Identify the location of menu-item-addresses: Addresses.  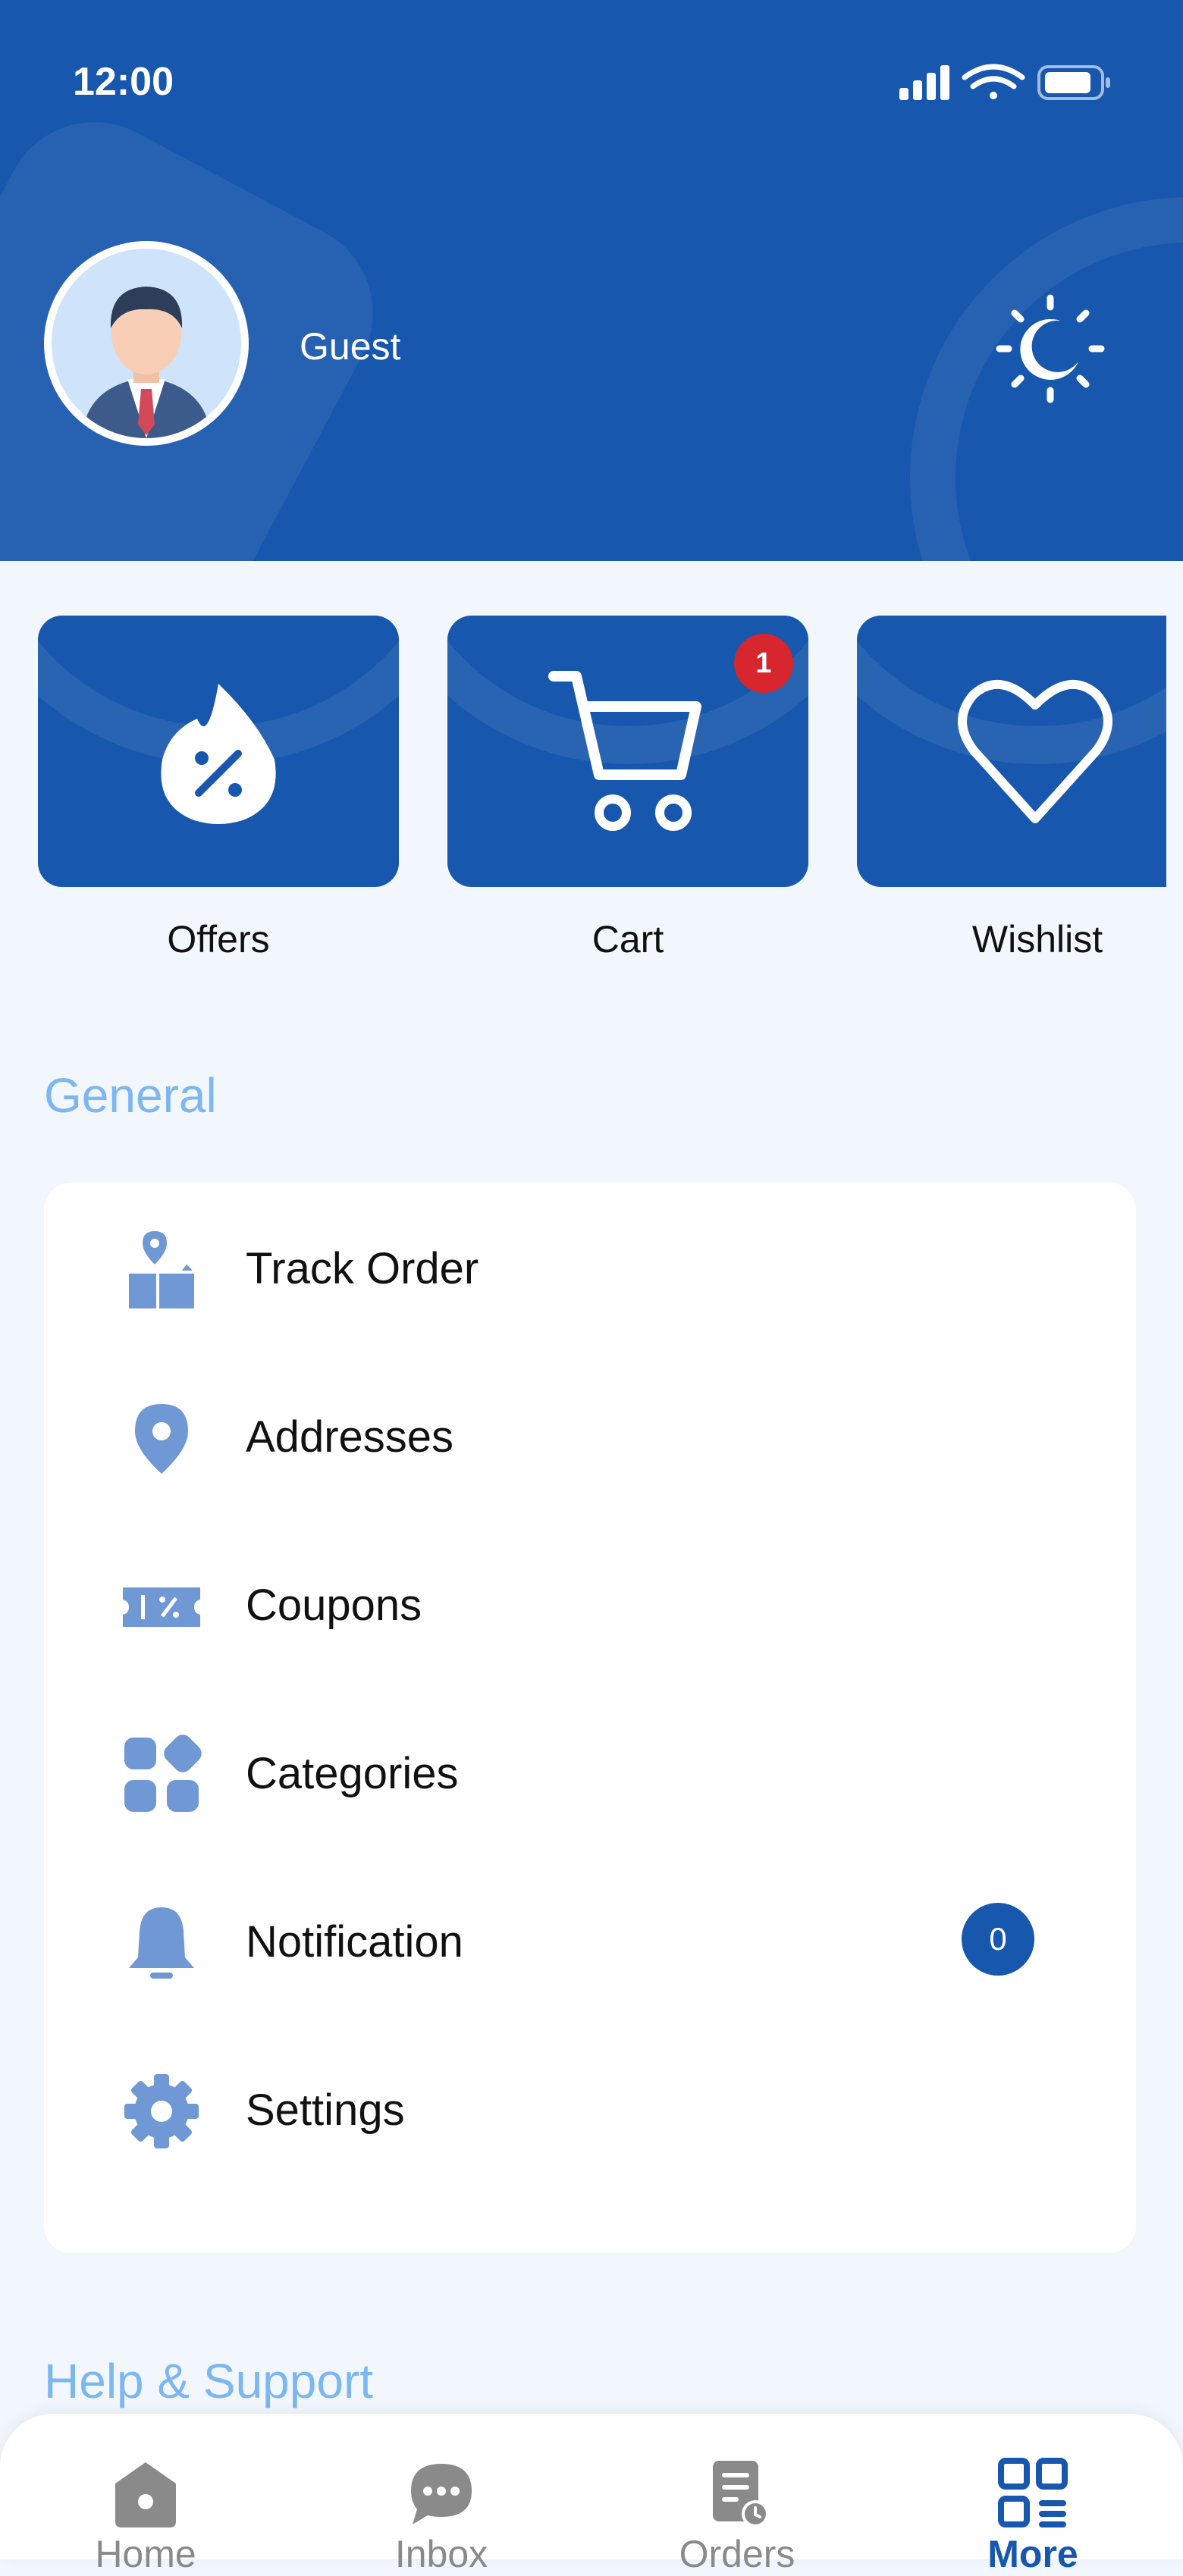
(590, 1435).